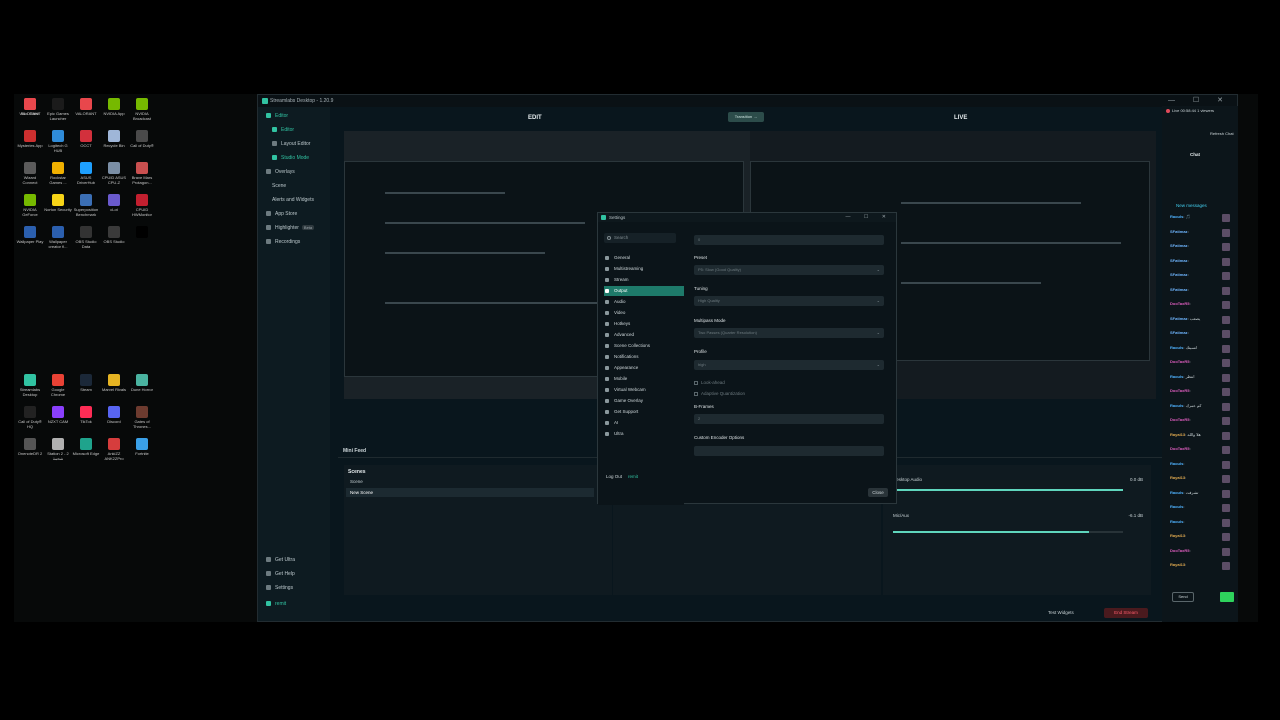  What do you see at coordinates (280, 574) in the screenshot?
I see `sidebar-get-help: Get Help` at bounding box center [280, 574].